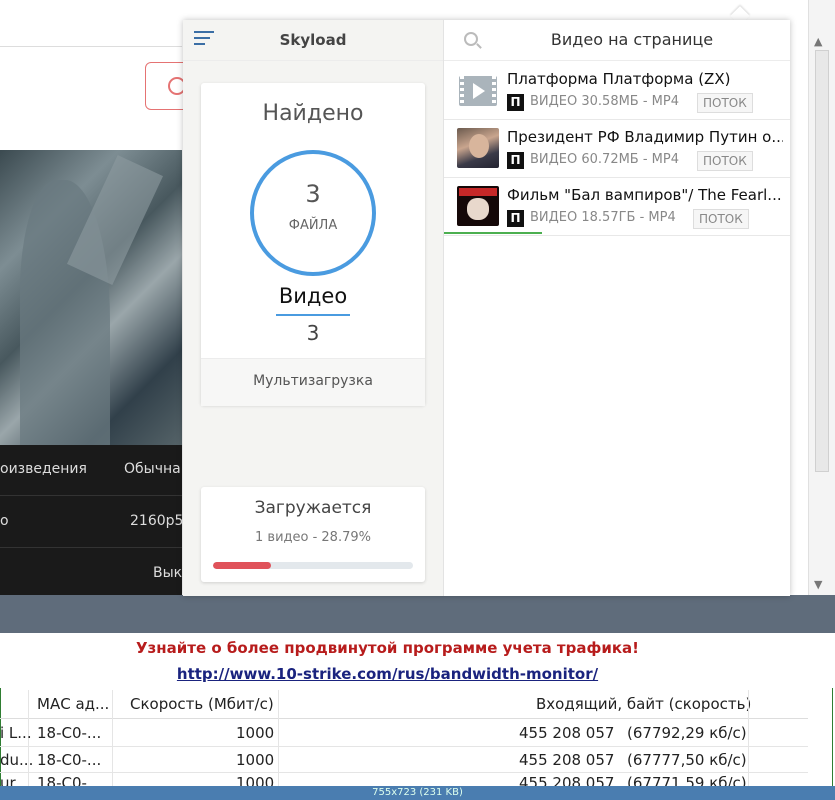 The width and height of the screenshot is (835, 800). I want to click on category-tab-video: Видео, so click(313, 296).